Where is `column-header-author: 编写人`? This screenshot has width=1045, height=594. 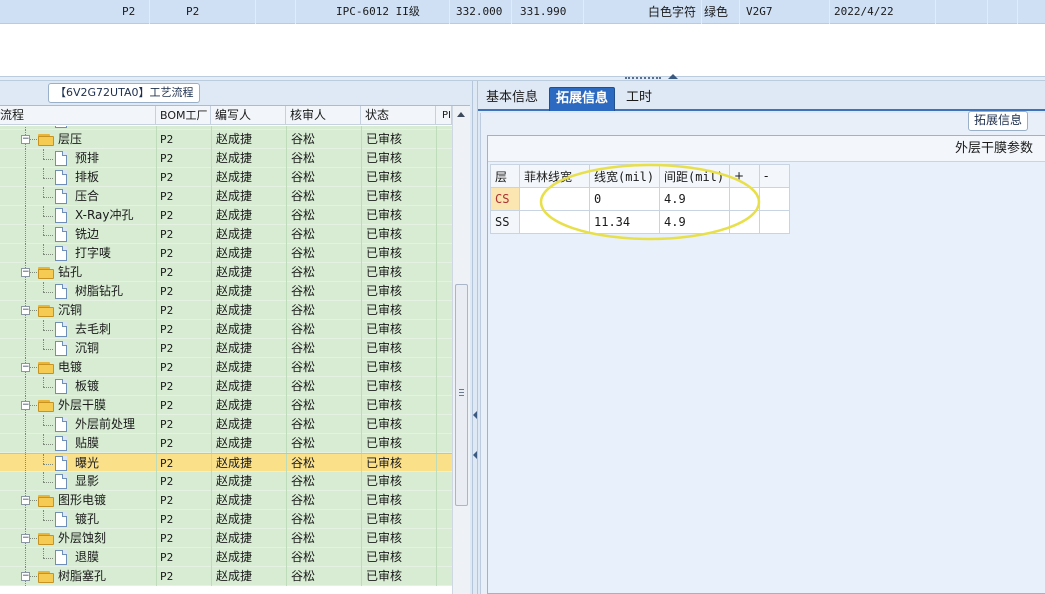 column-header-author: 编写人 is located at coordinates (248, 115).